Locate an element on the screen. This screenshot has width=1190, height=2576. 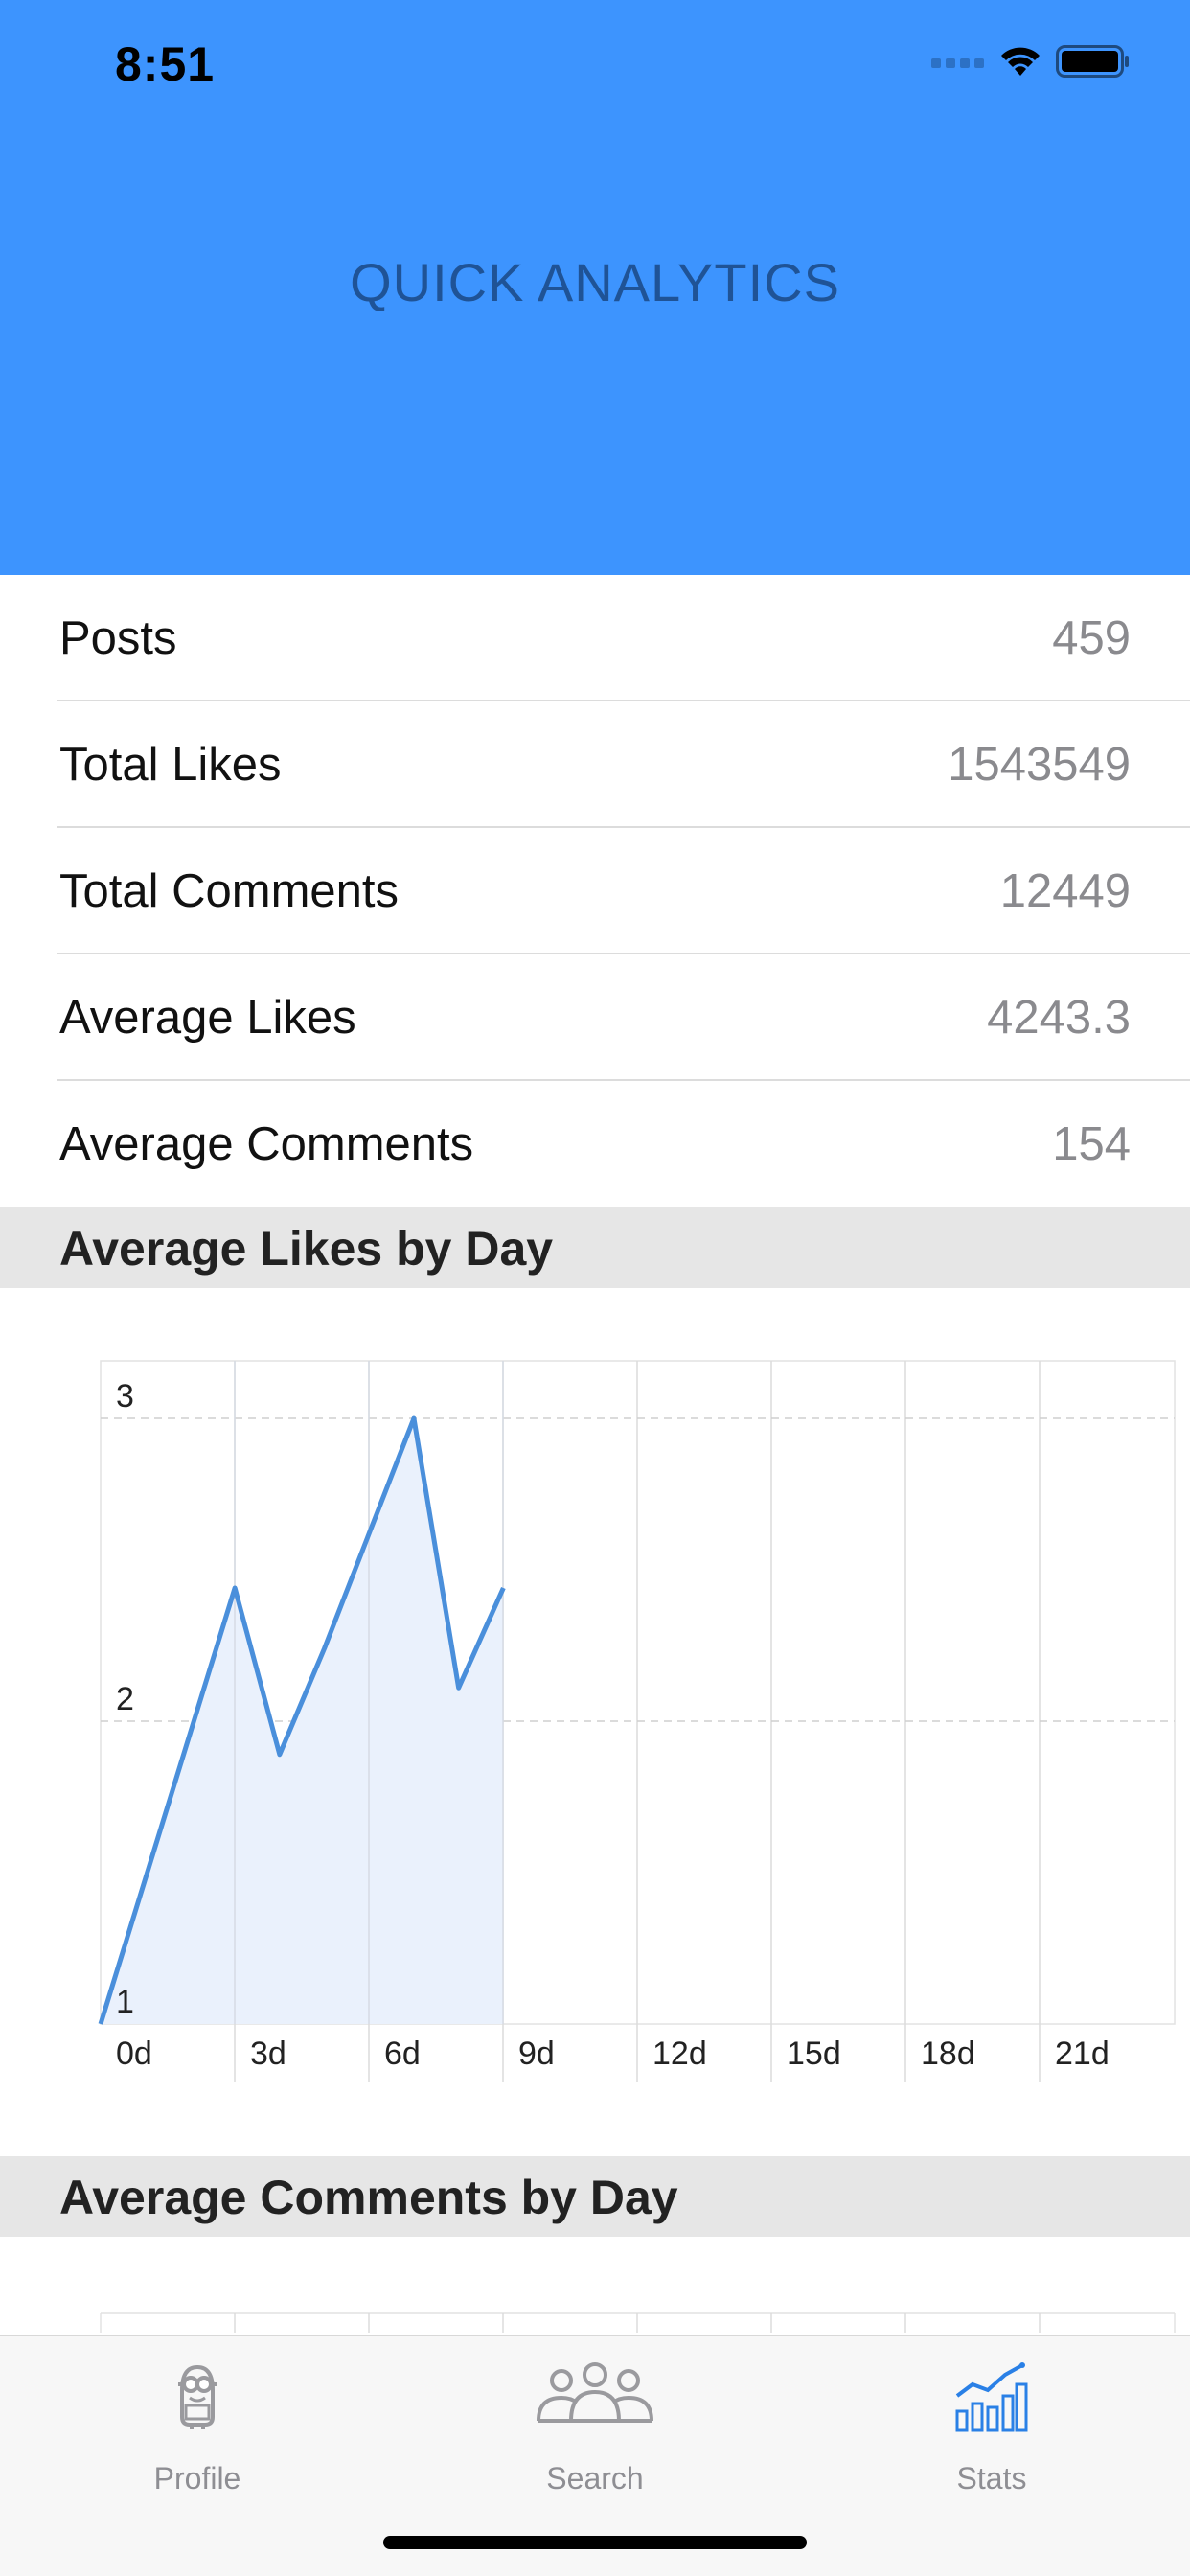
x-tick-label: 0d is located at coordinates (134, 2054).